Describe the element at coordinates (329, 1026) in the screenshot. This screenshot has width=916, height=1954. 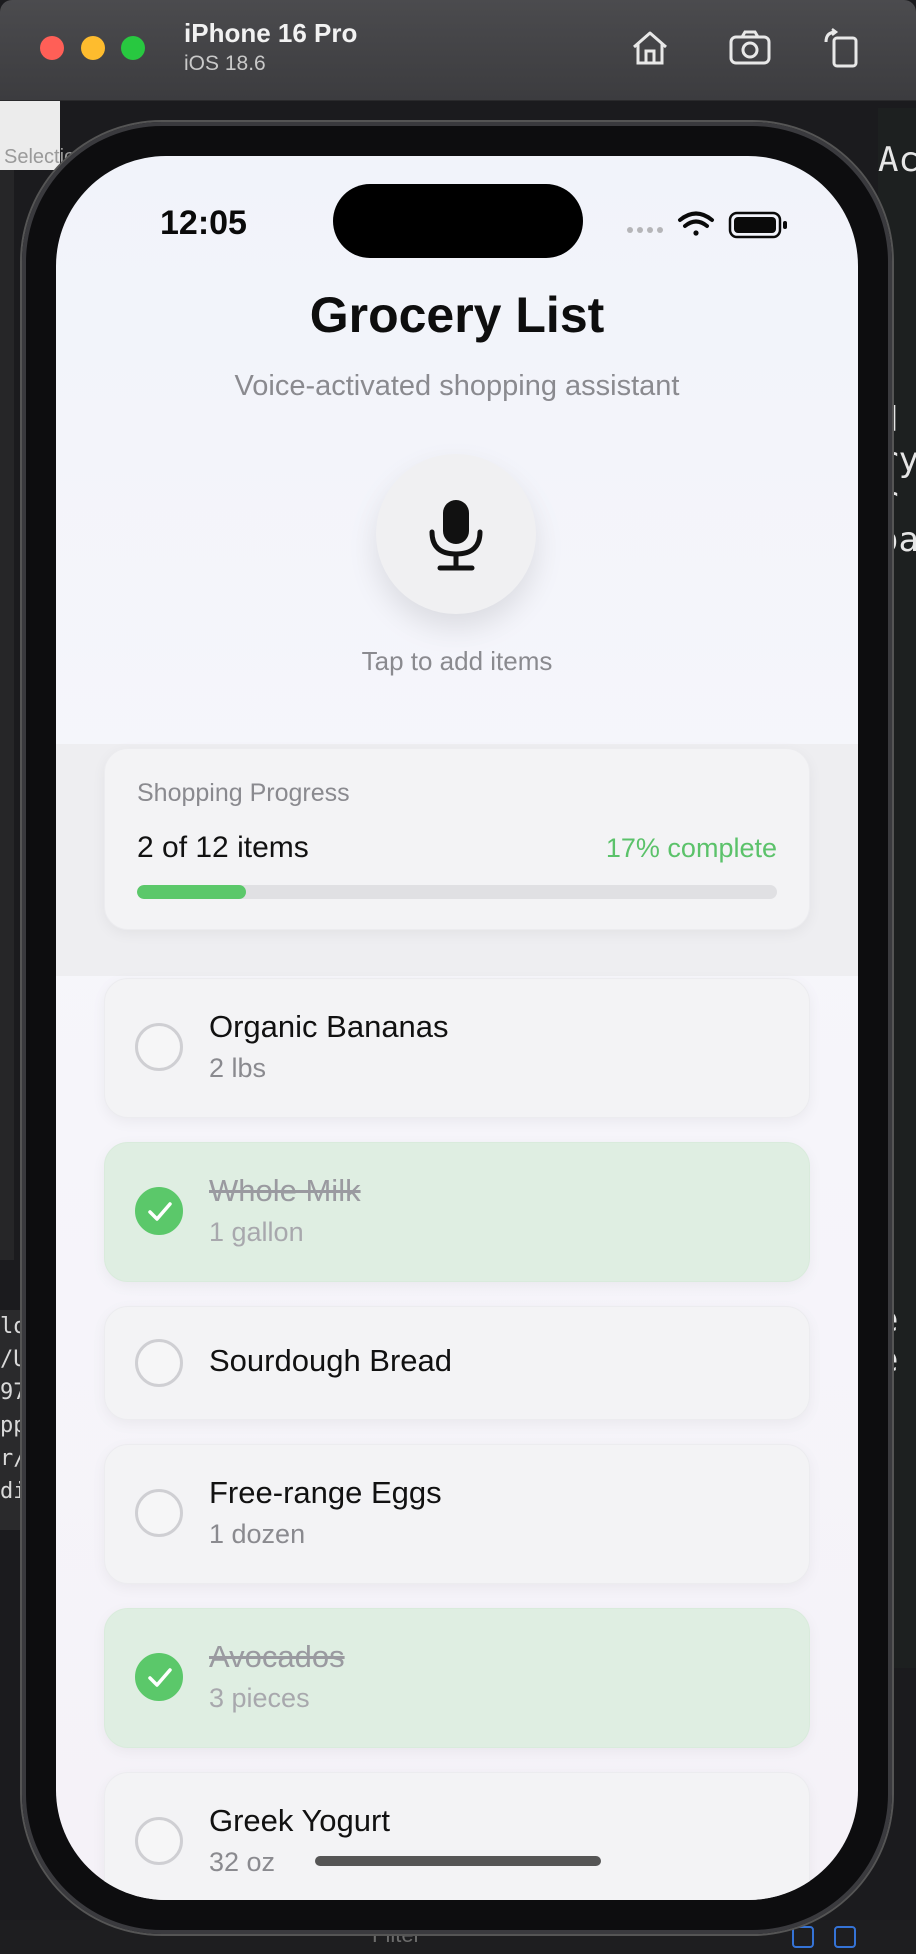
I see `item-name: Organic Bananas` at that location.